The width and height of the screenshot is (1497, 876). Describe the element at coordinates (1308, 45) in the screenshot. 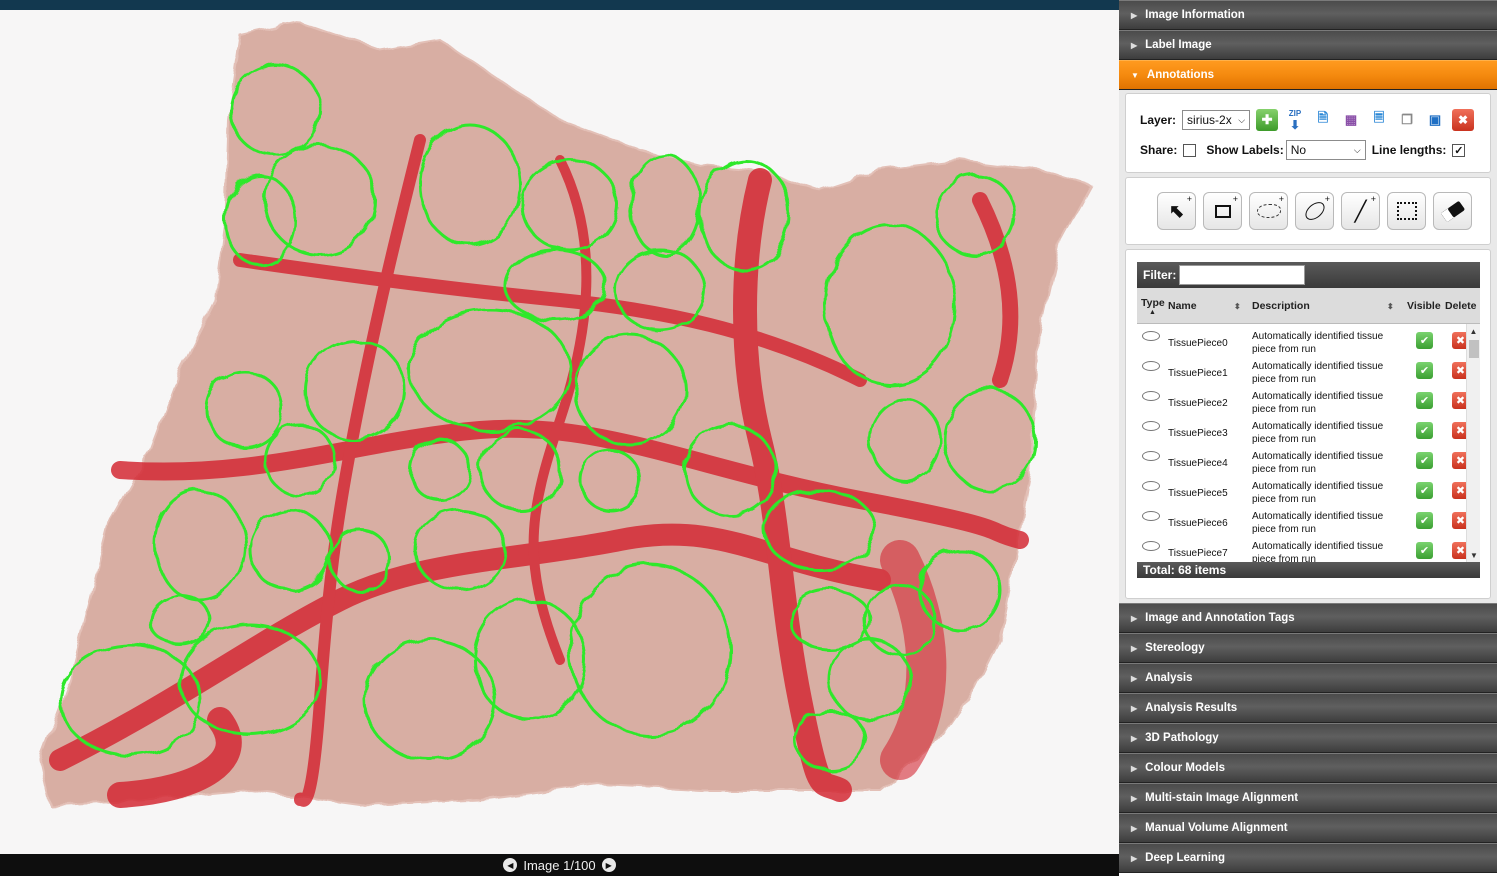

I see `section-label-image: ▶ Label Image` at that location.